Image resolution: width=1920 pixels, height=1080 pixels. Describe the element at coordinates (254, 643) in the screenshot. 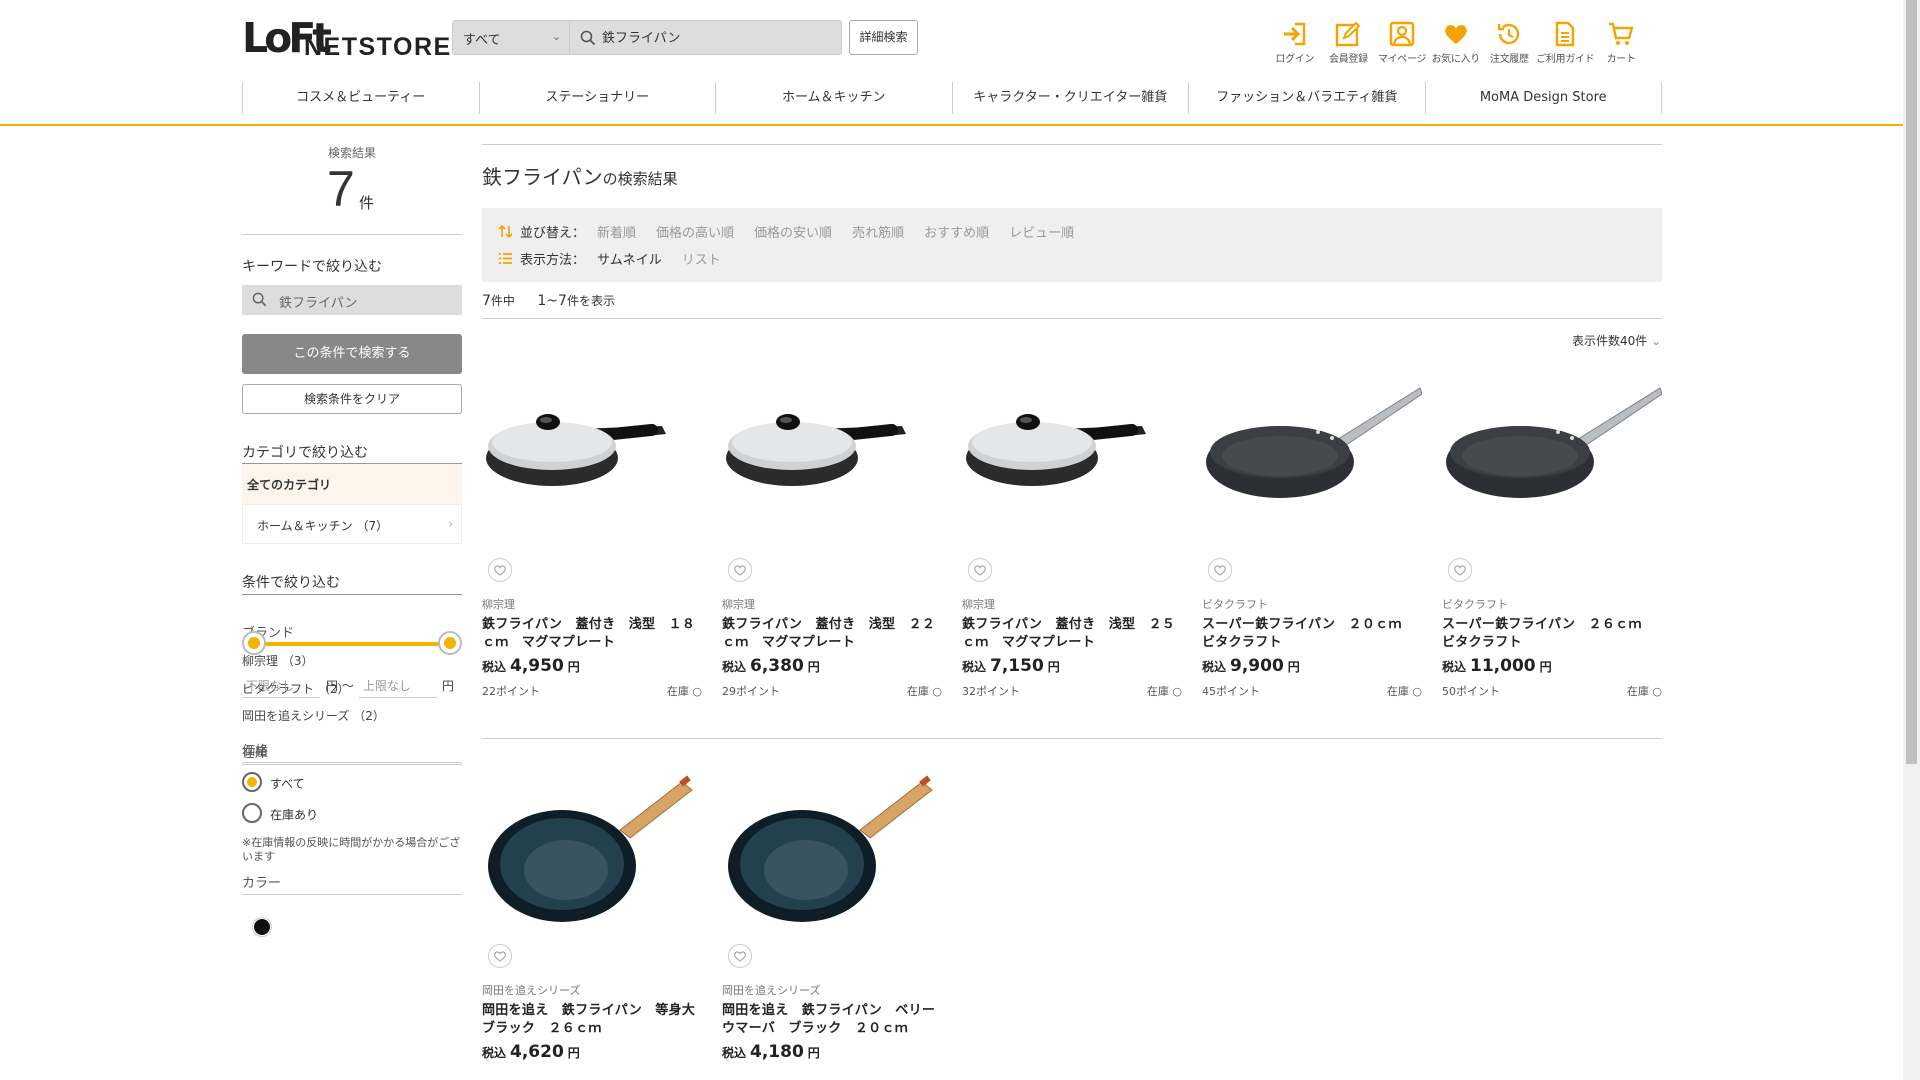

I see `price-slider-min-handle` at that location.